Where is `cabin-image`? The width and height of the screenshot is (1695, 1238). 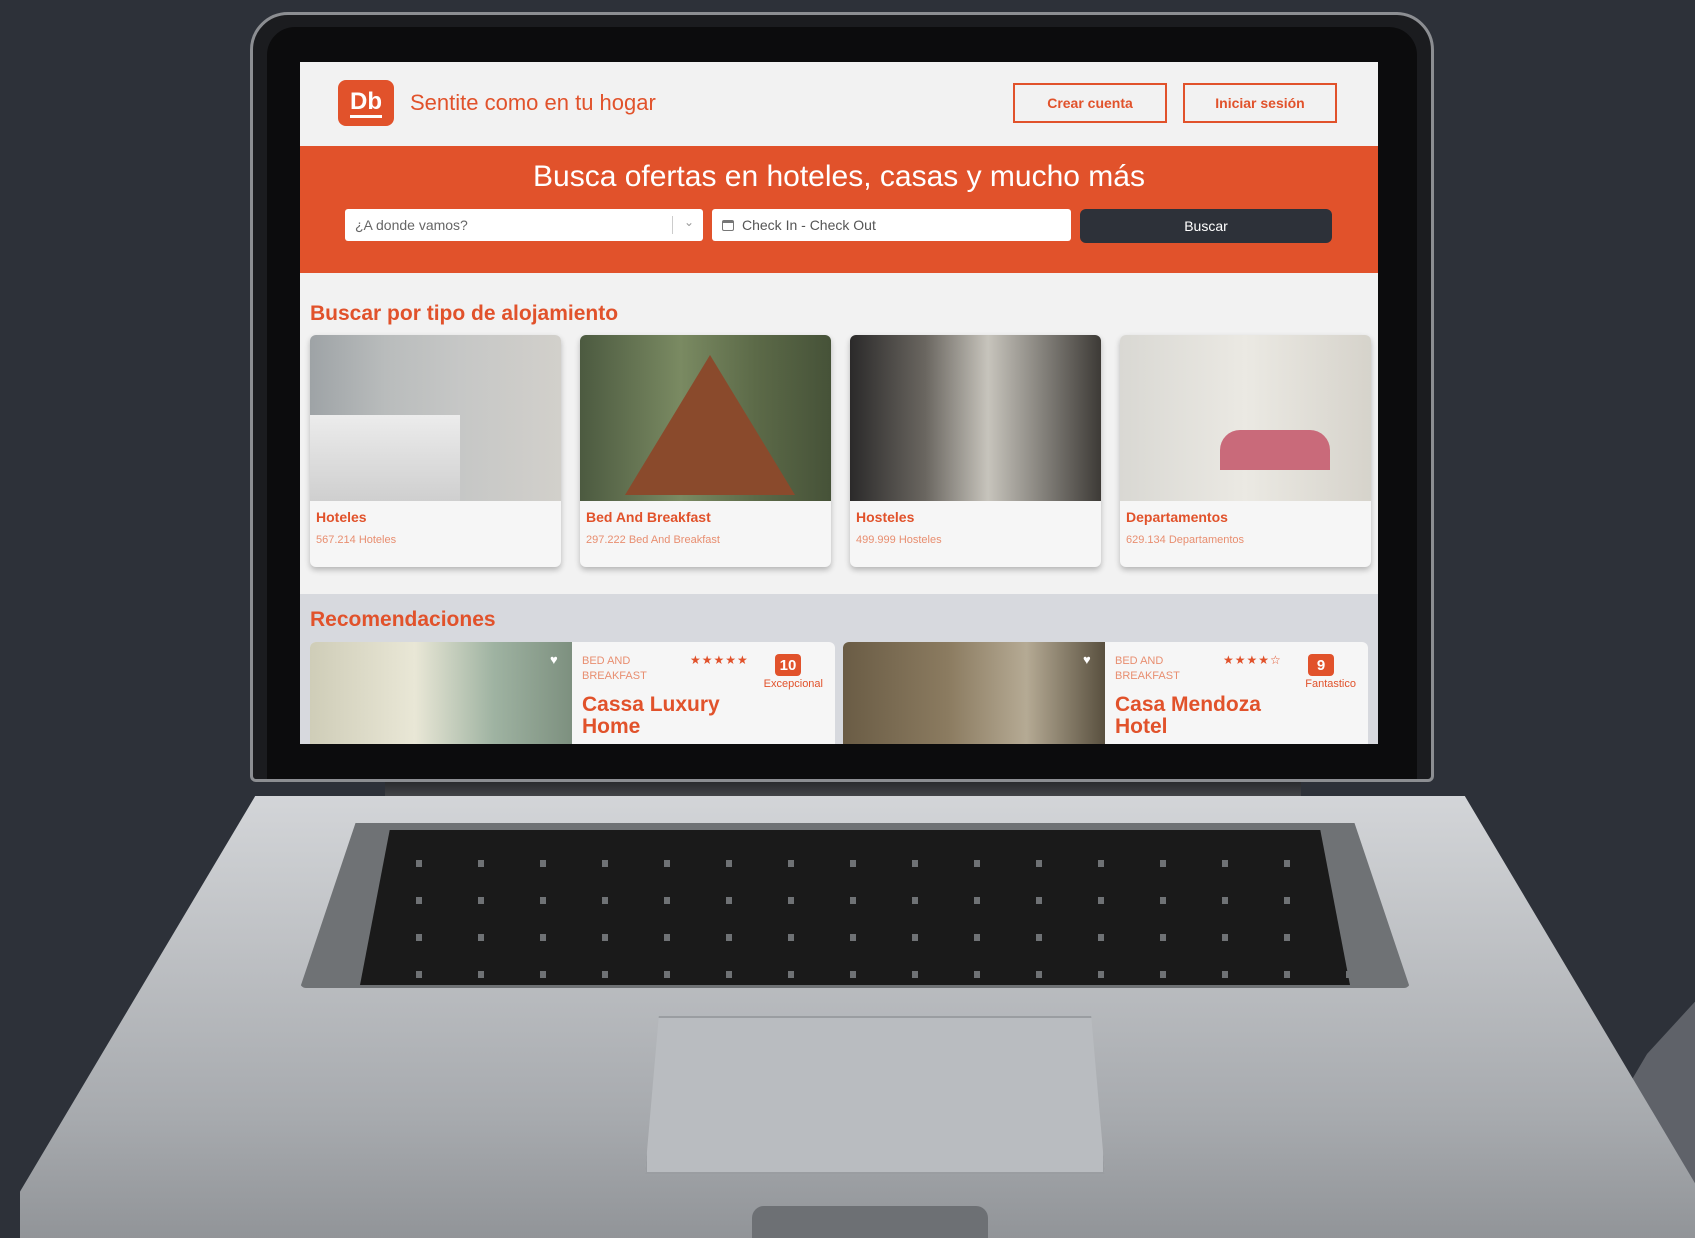
cabin-image is located at coordinates (705, 418).